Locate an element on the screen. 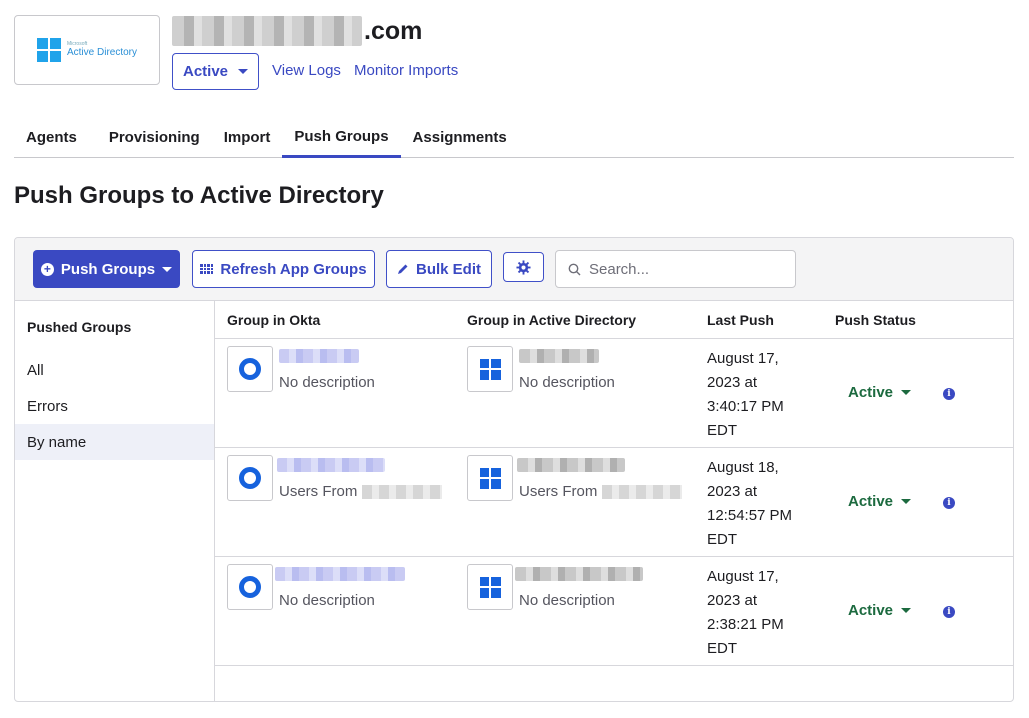  push-groups-button: + Push Groups is located at coordinates (106, 269).